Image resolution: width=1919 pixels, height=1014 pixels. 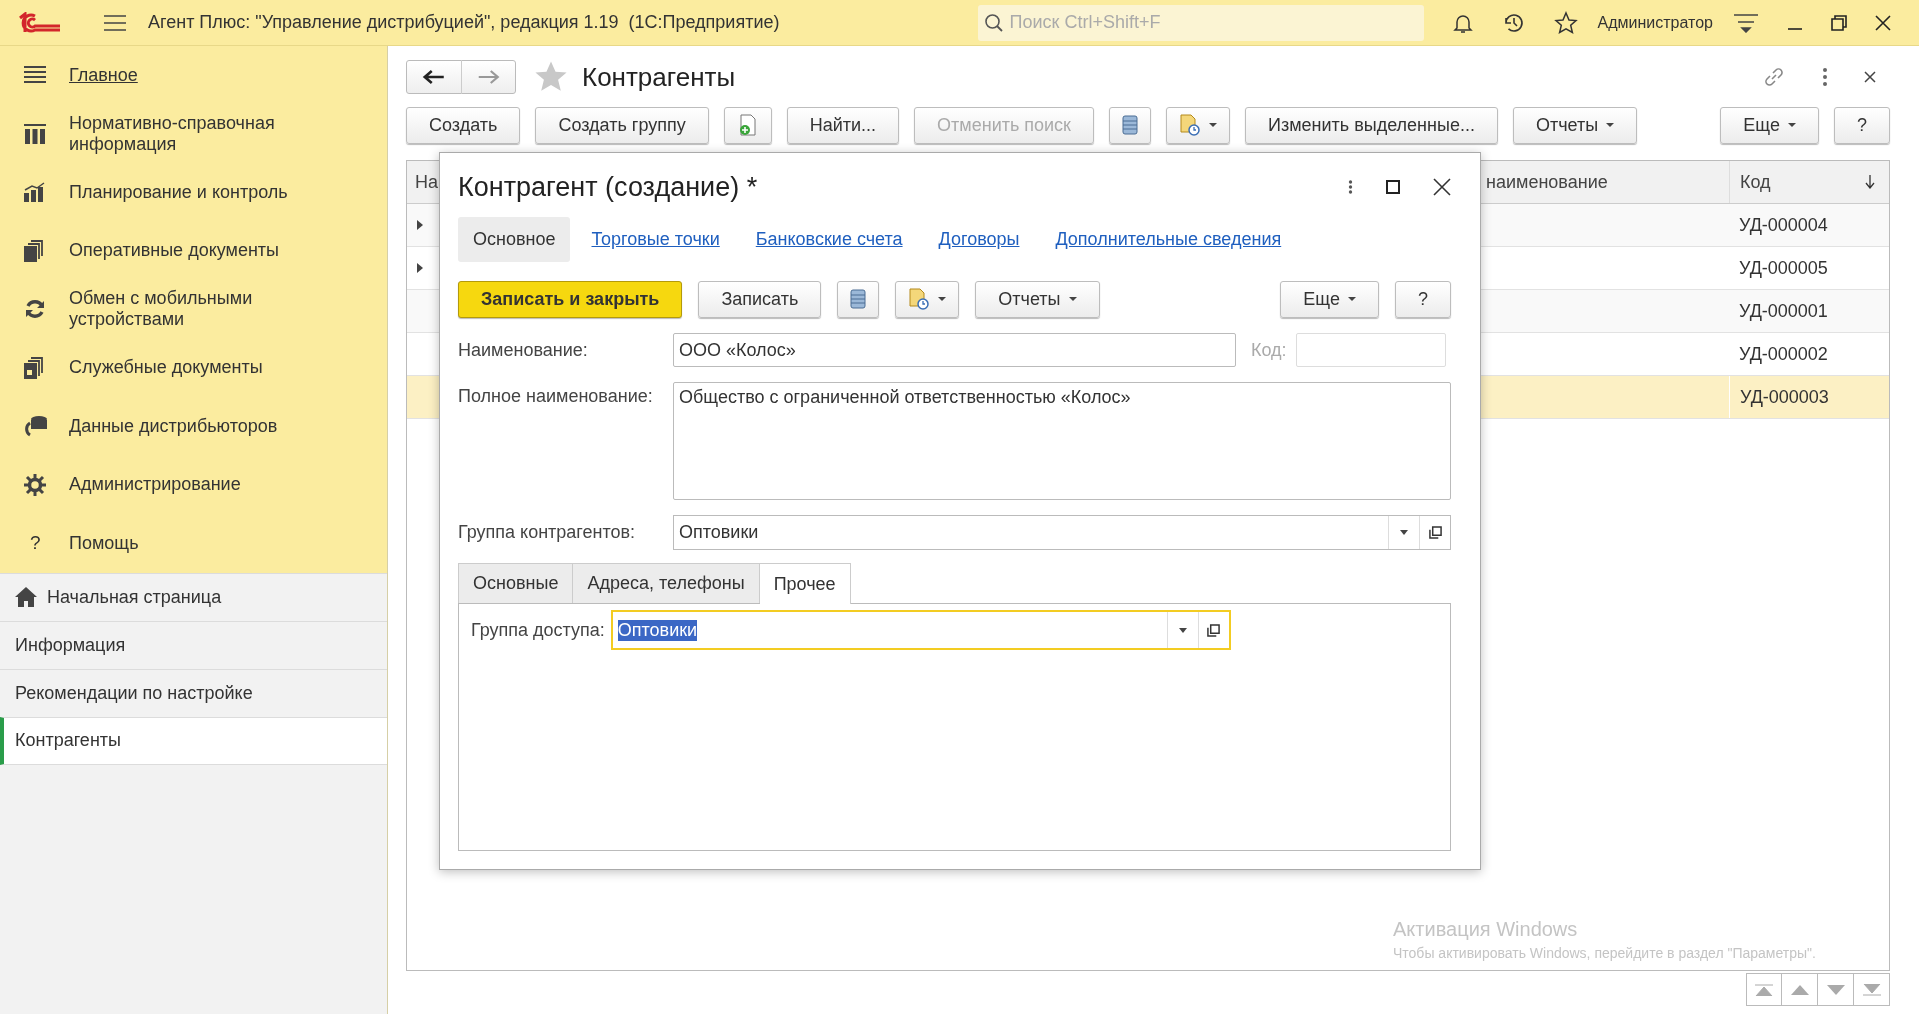 What do you see at coordinates (1783, 311) in the screenshot?
I see `table-cell-text: УД-000001` at bounding box center [1783, 311].